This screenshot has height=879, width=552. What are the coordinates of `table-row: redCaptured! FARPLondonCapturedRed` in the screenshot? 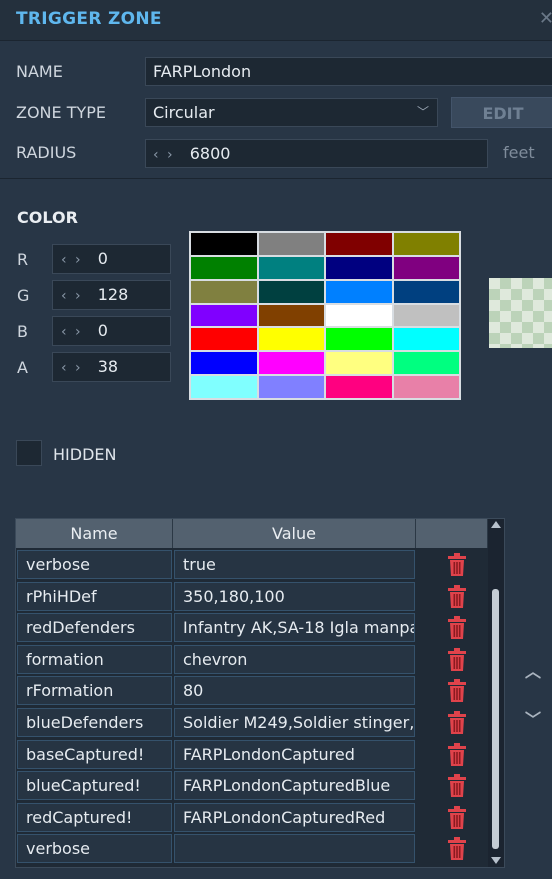 It's located at (252, 818).